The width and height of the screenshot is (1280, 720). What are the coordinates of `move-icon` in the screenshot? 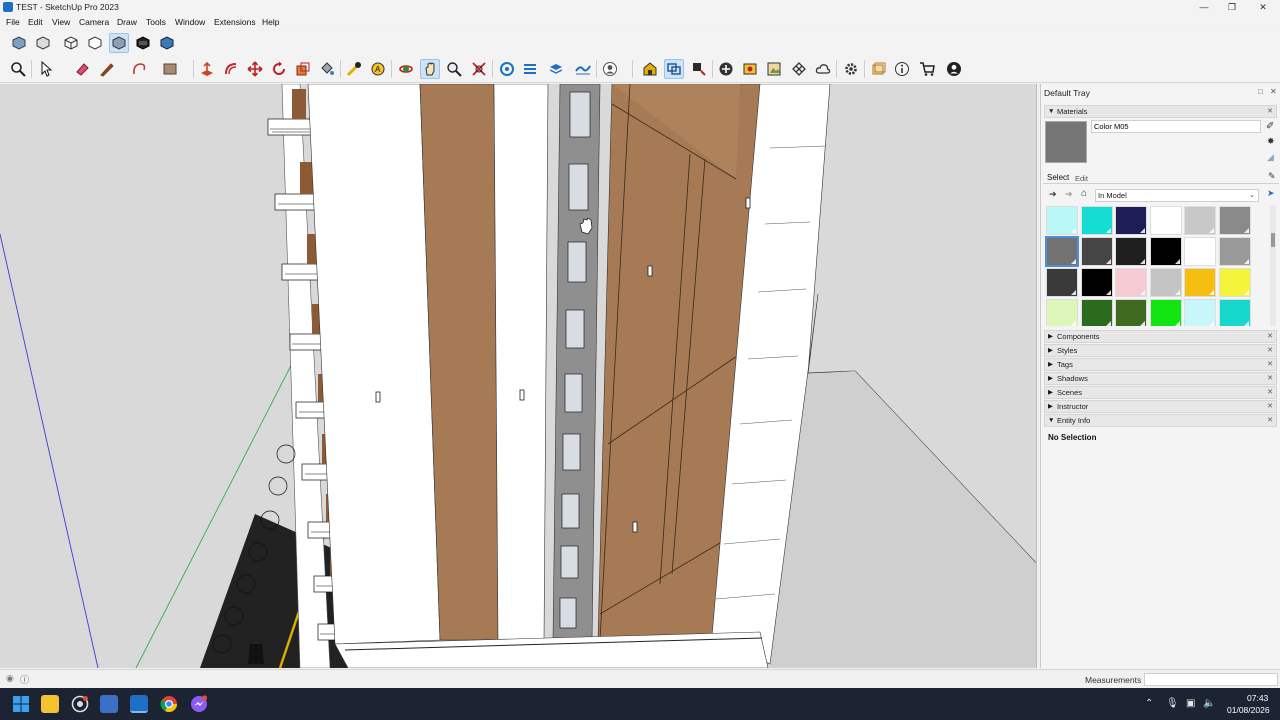 It's located at (255, 69).